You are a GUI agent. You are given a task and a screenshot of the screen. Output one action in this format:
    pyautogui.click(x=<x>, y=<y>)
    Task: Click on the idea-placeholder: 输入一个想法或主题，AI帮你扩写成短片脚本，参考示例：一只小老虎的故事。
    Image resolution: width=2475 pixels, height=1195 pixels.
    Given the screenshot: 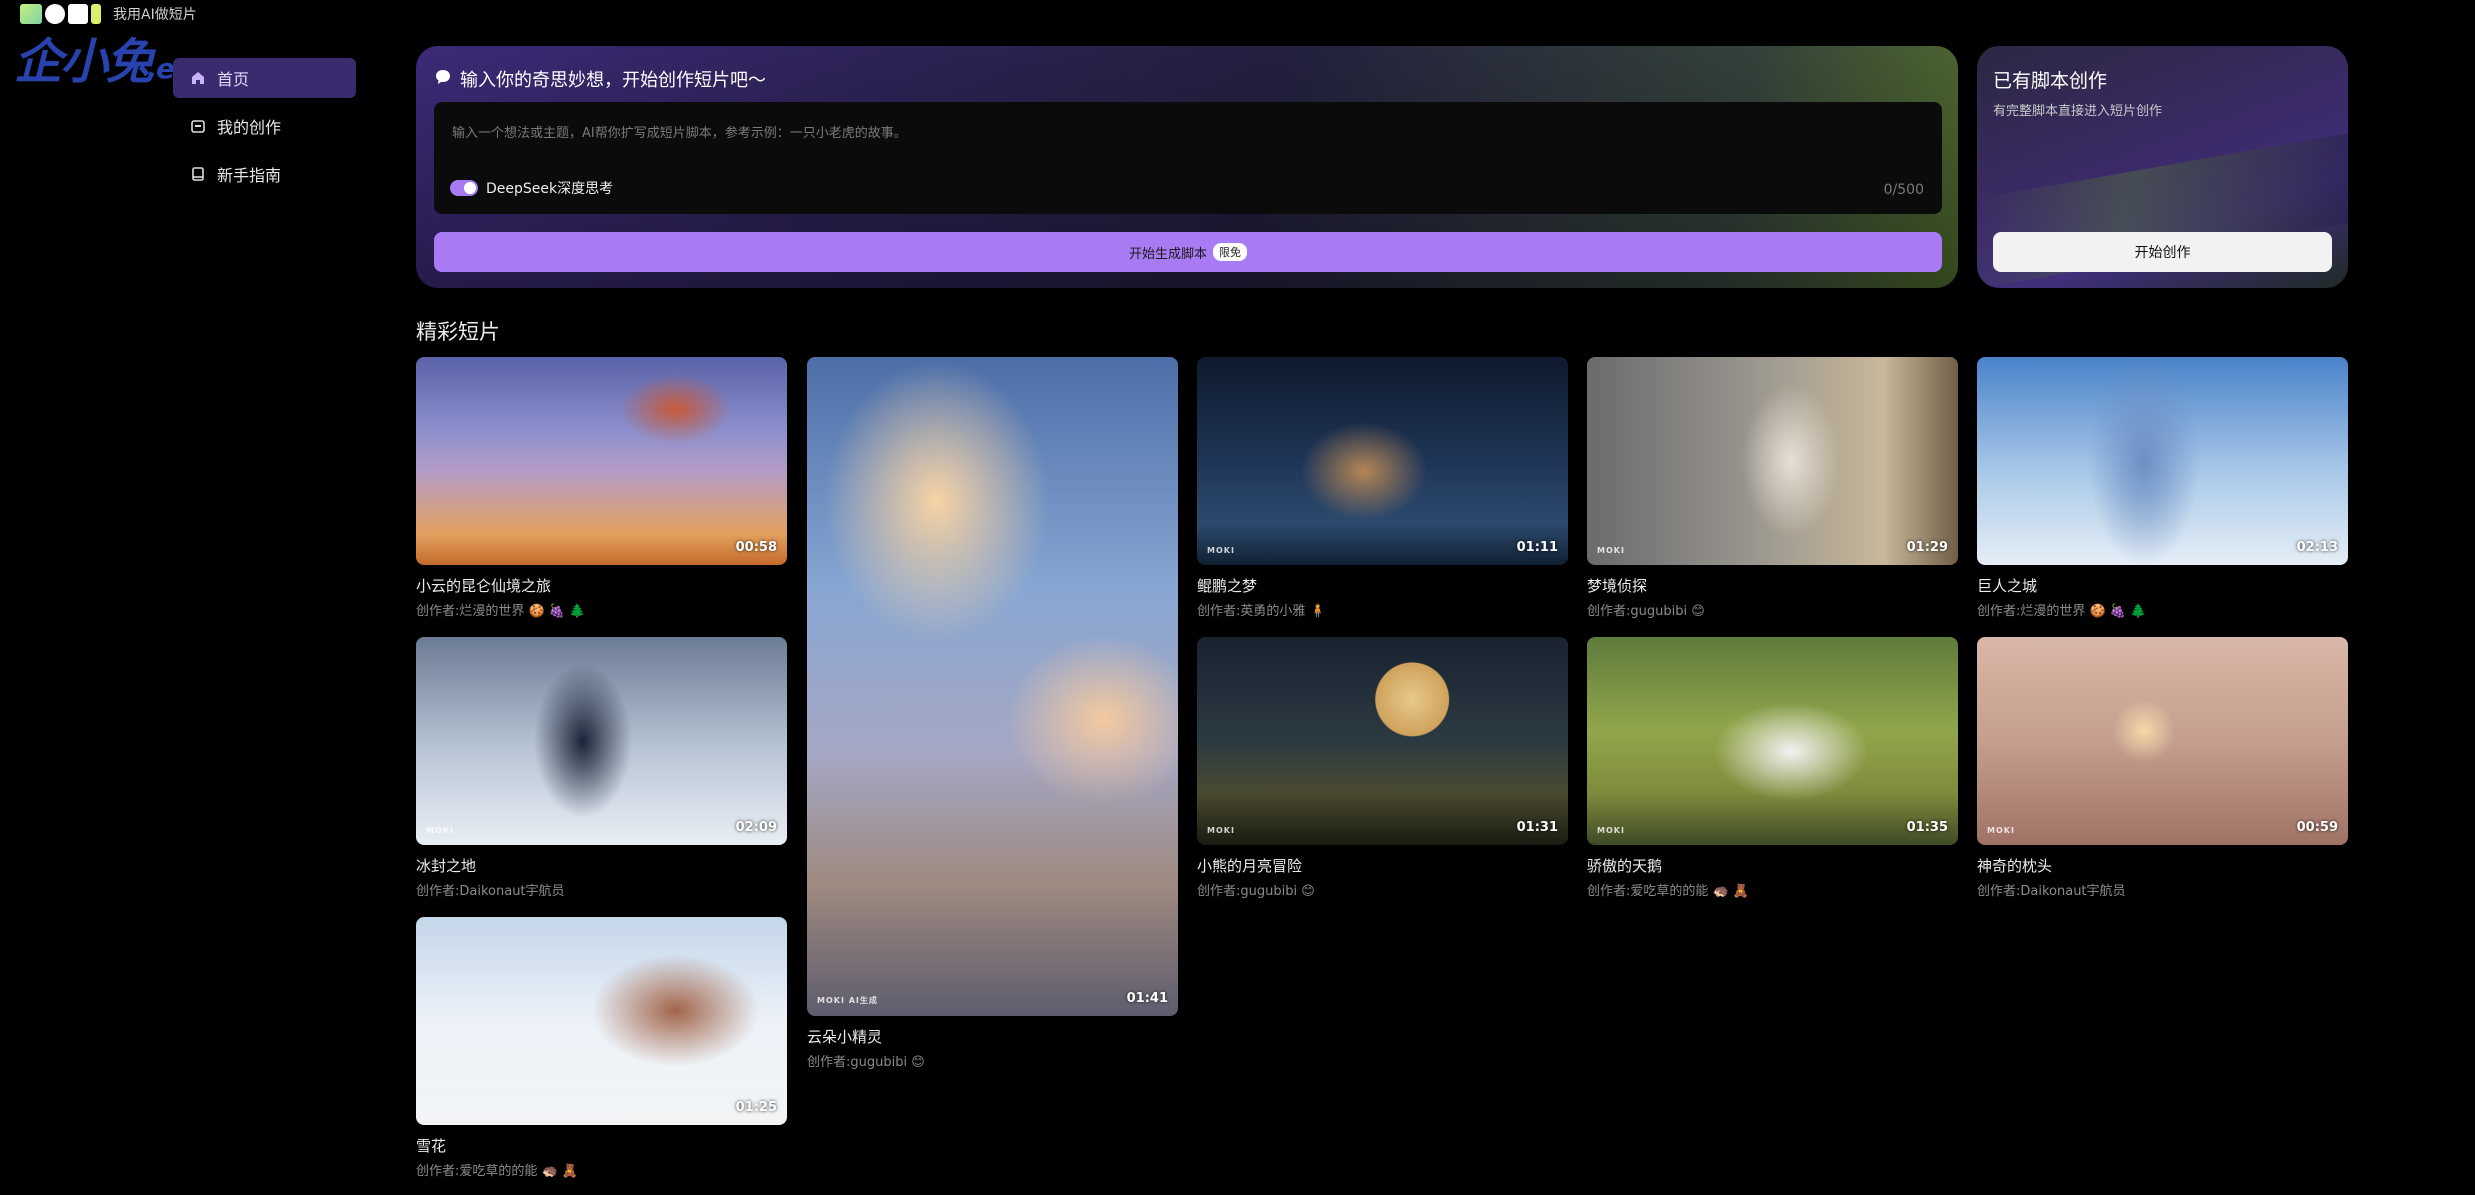 What is the action you would take?
    pyautogui.click(x=679, y=133)
    